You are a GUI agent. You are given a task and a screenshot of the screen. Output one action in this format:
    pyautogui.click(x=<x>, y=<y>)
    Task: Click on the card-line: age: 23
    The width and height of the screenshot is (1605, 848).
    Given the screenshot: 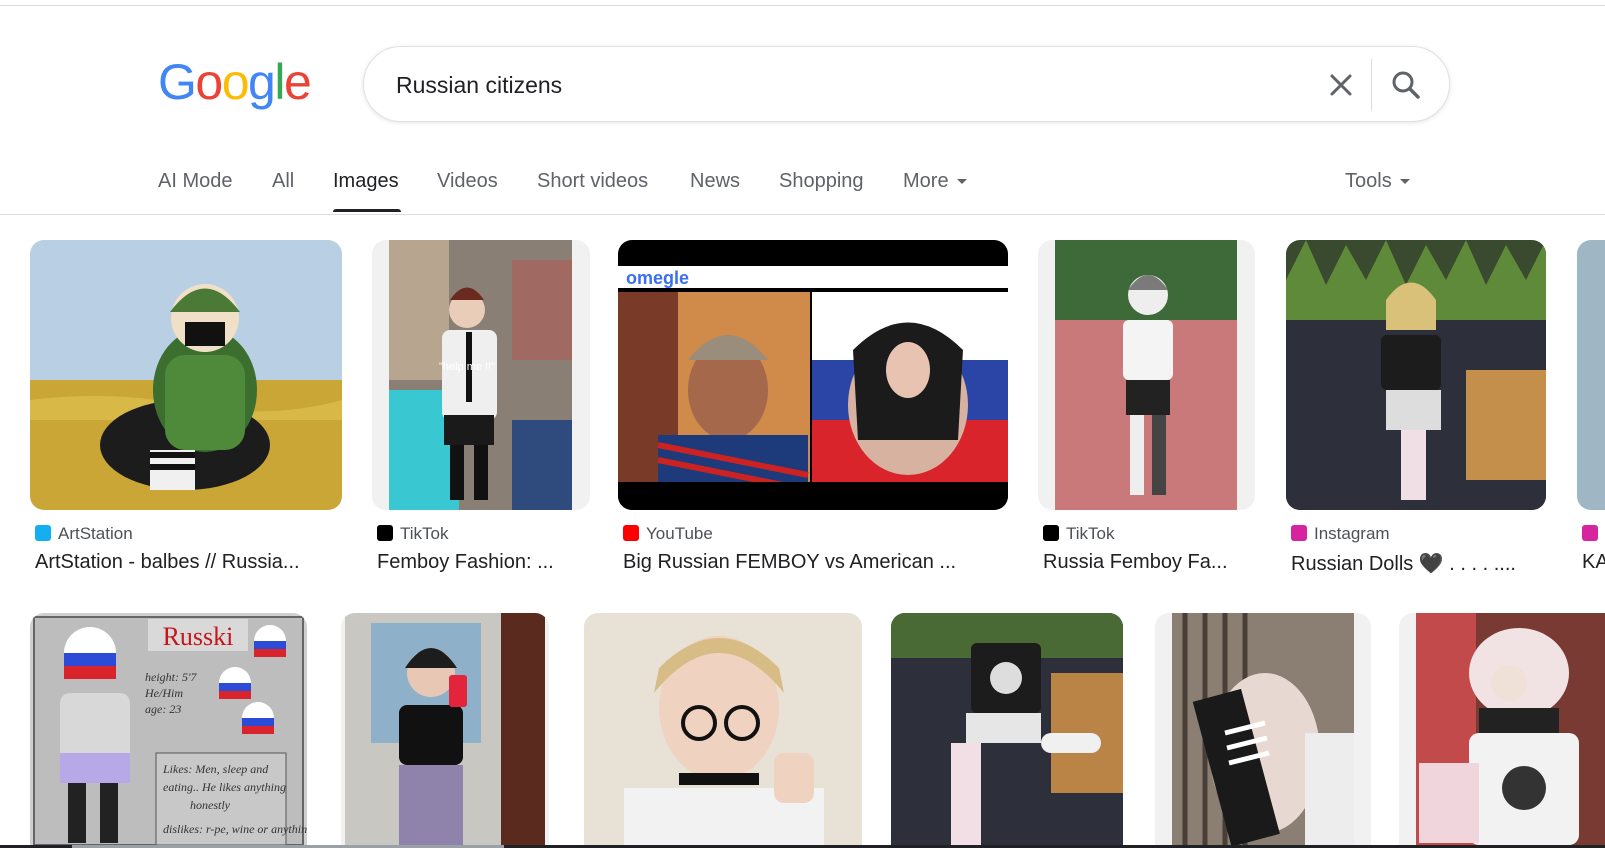 What is the action you would take?
    pyautogui.click(x=163, y=709)
    